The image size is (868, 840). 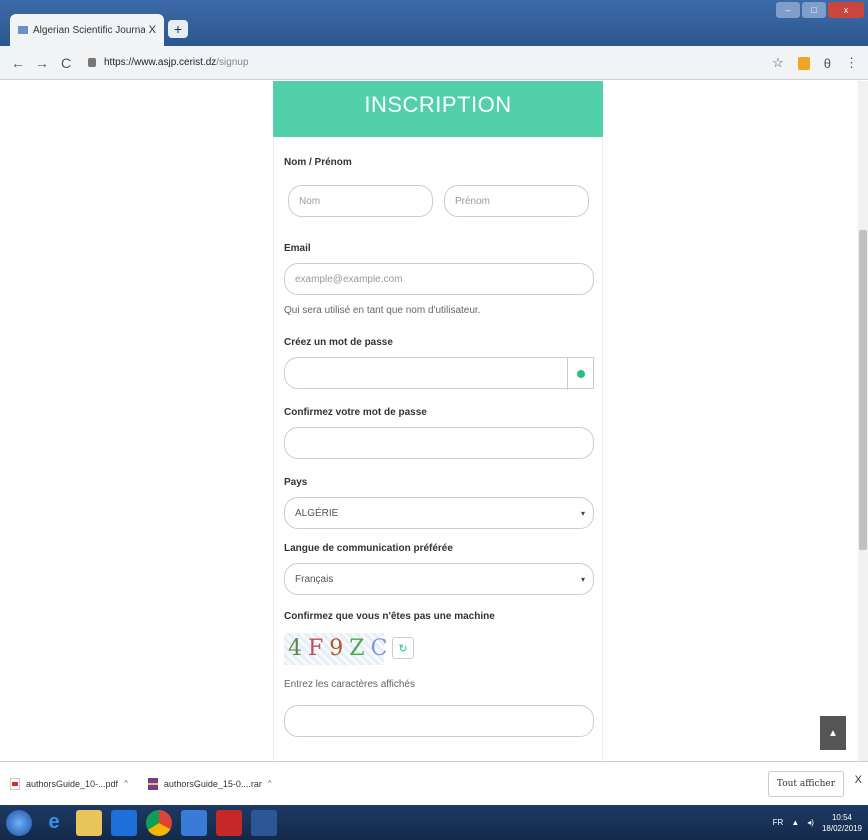 I want to click on show-all-downloads-button: Tout afficher, so click(x=805, y=784).